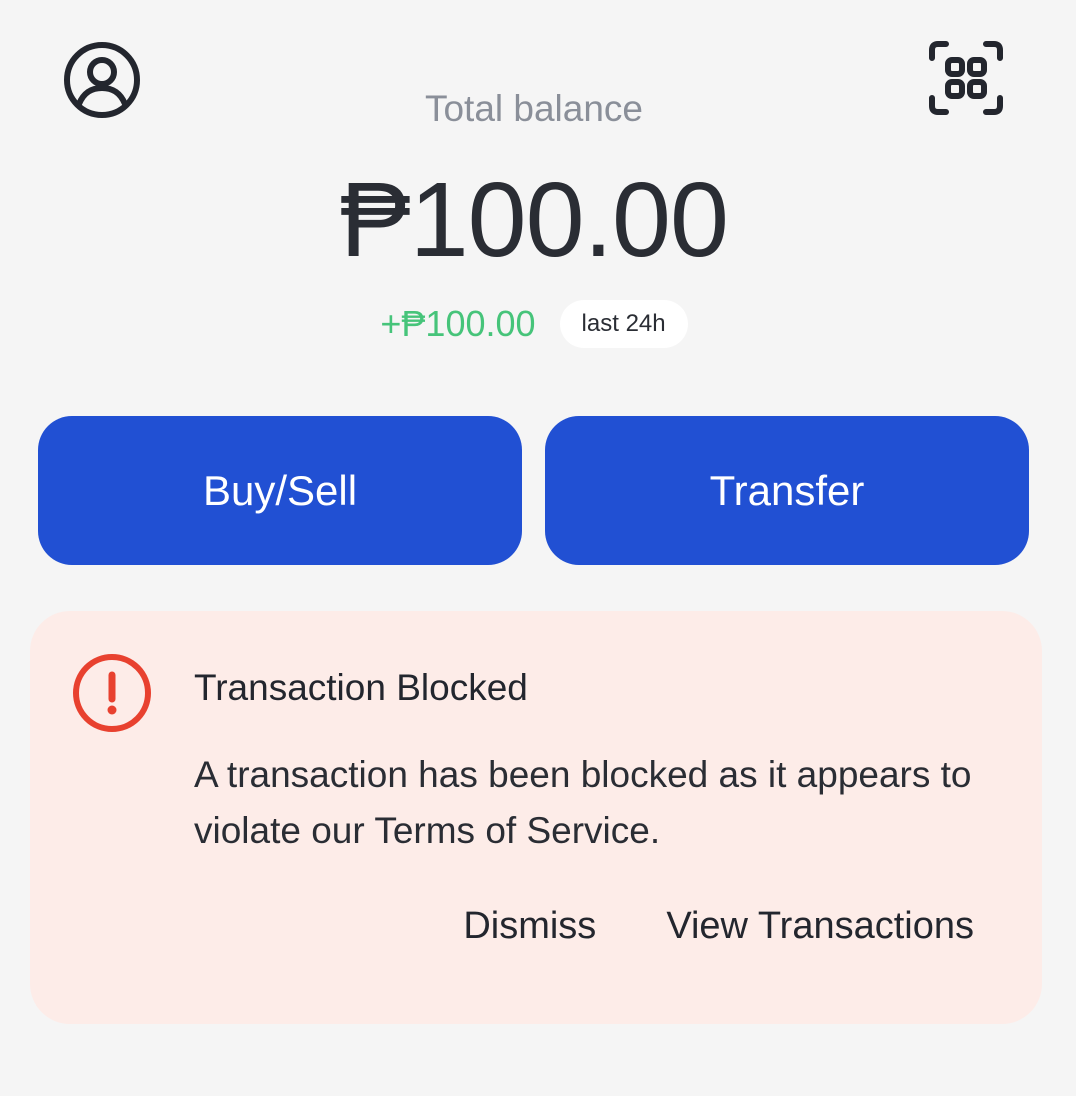  Describe the element at coordinates (361, 687) in the screenshot. I see `alert-title: Transaction Blocked` at that location.